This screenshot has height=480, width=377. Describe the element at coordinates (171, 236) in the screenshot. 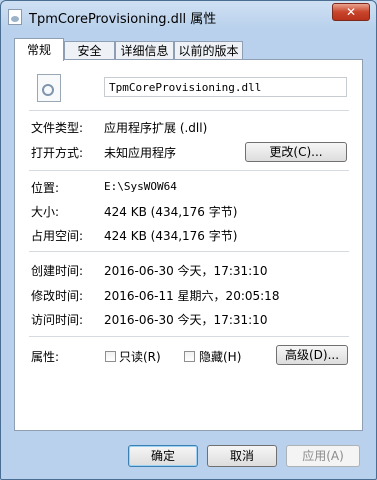

I see `size-on-disk-value: 424 KB (434,176 字节)` at that location.